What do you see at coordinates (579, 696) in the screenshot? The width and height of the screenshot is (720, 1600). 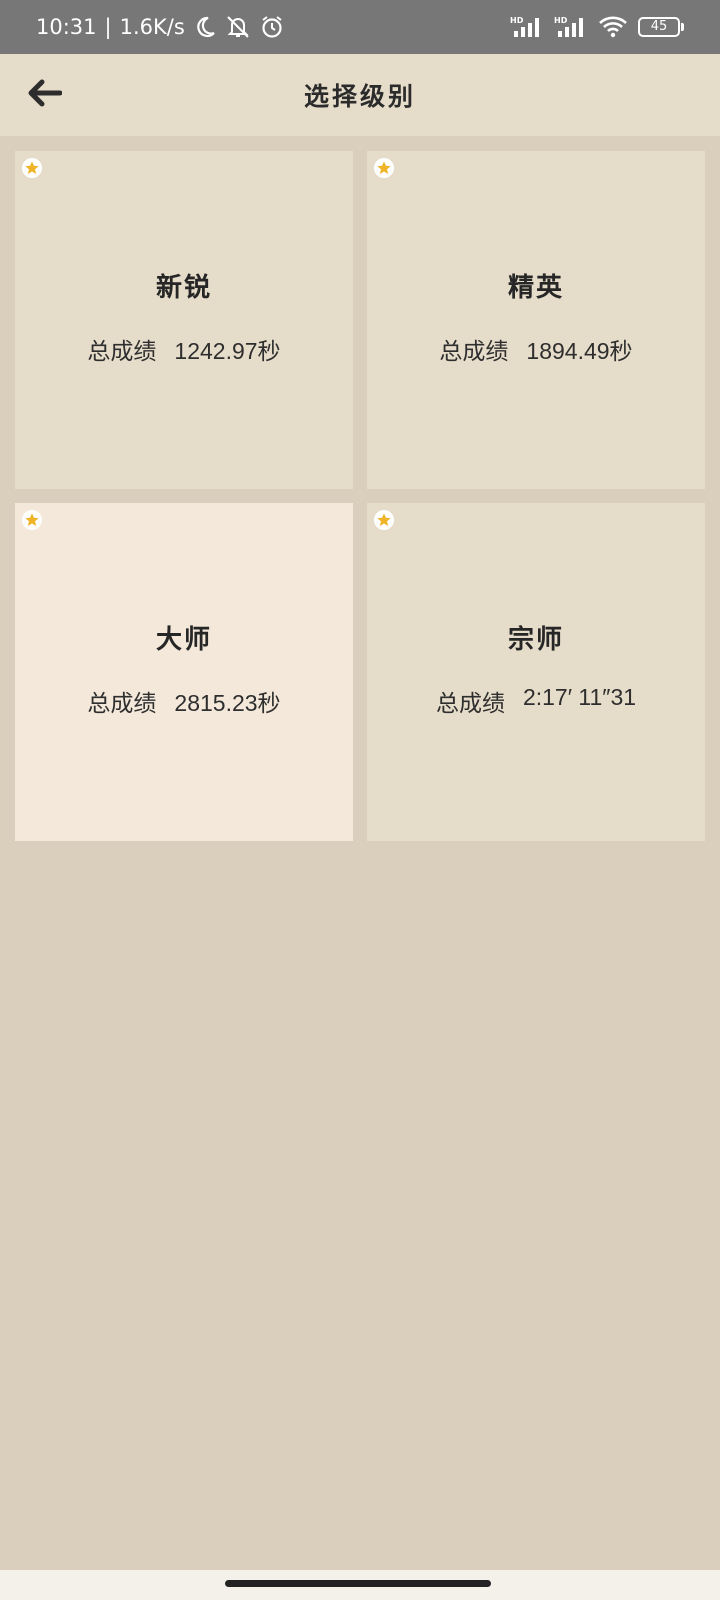 I see `score-value: 2:17′ 11″31` at bounding box center [579, 696].